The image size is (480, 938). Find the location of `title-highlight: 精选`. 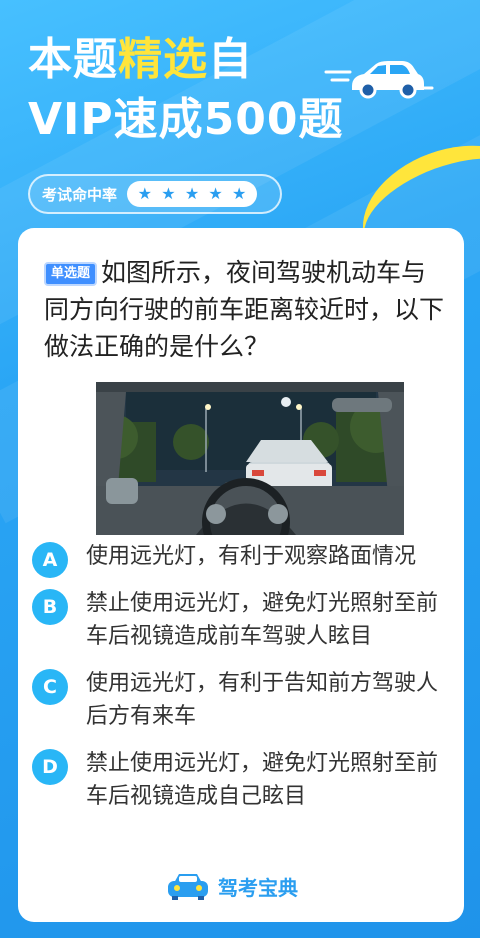

title-highlight: 精选 is located at coordinates (163, 59).